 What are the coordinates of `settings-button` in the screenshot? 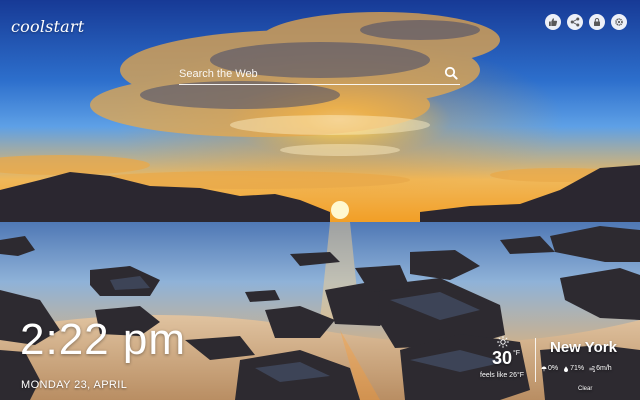 It's located at (619, 22).